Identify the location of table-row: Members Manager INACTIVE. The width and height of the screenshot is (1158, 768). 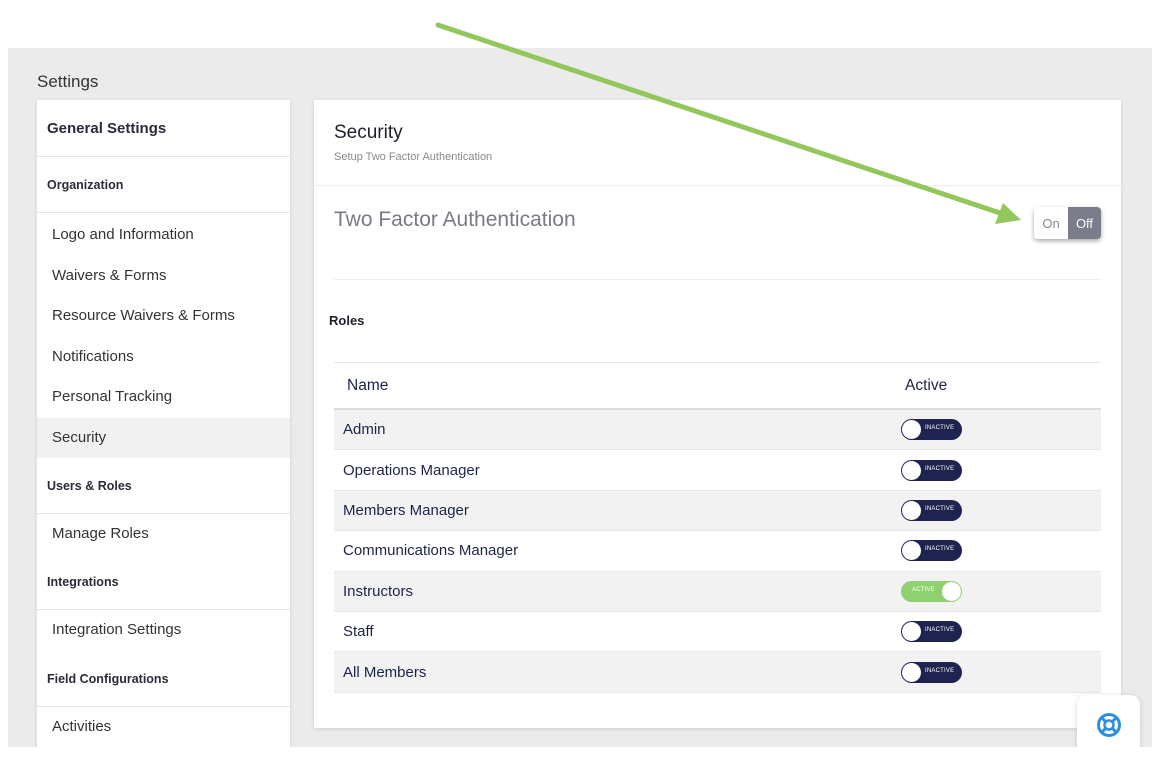
(717, 511).